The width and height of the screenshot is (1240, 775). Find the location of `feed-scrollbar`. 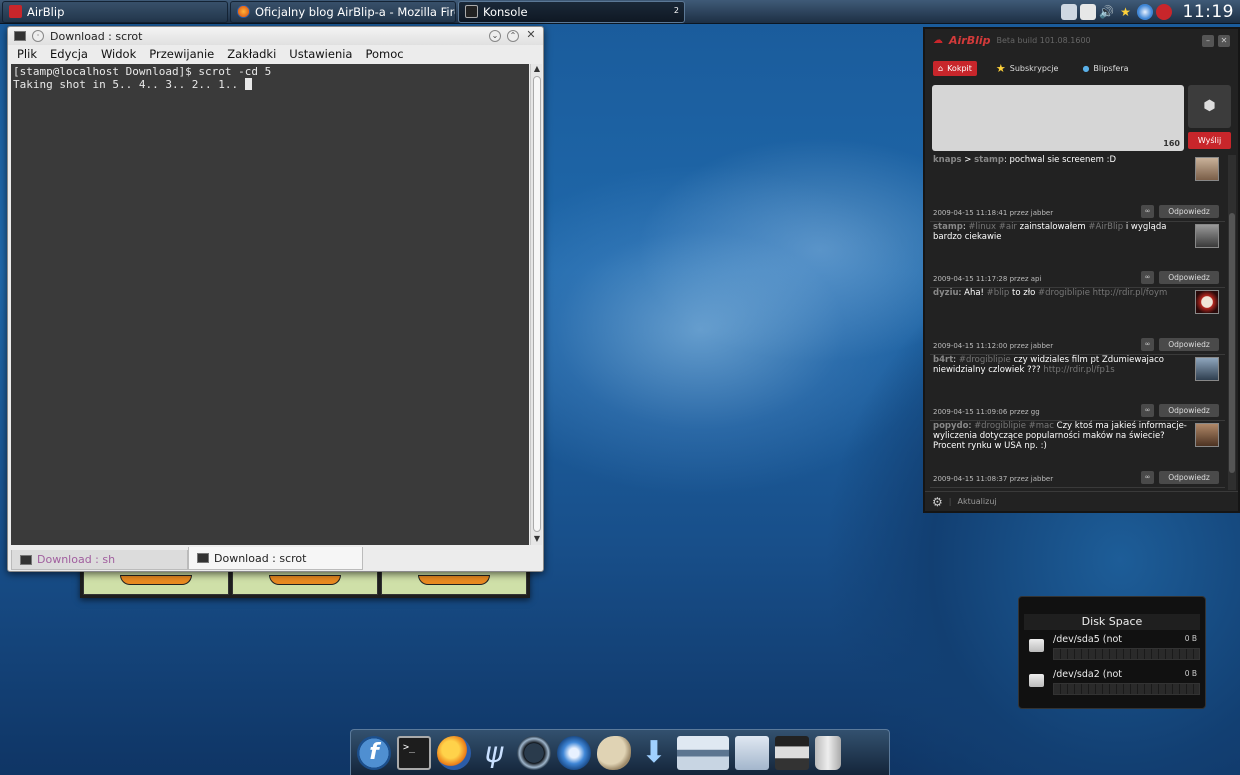

feed-scrollbar is located at coordinates (1232, 322).